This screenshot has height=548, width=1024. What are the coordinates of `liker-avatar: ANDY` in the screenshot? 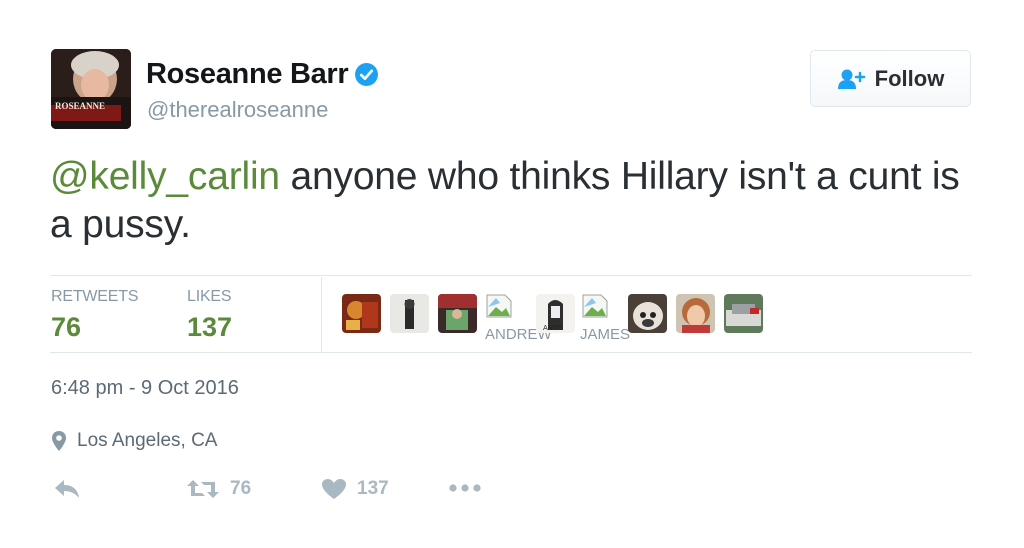 It's located at (555, 313).